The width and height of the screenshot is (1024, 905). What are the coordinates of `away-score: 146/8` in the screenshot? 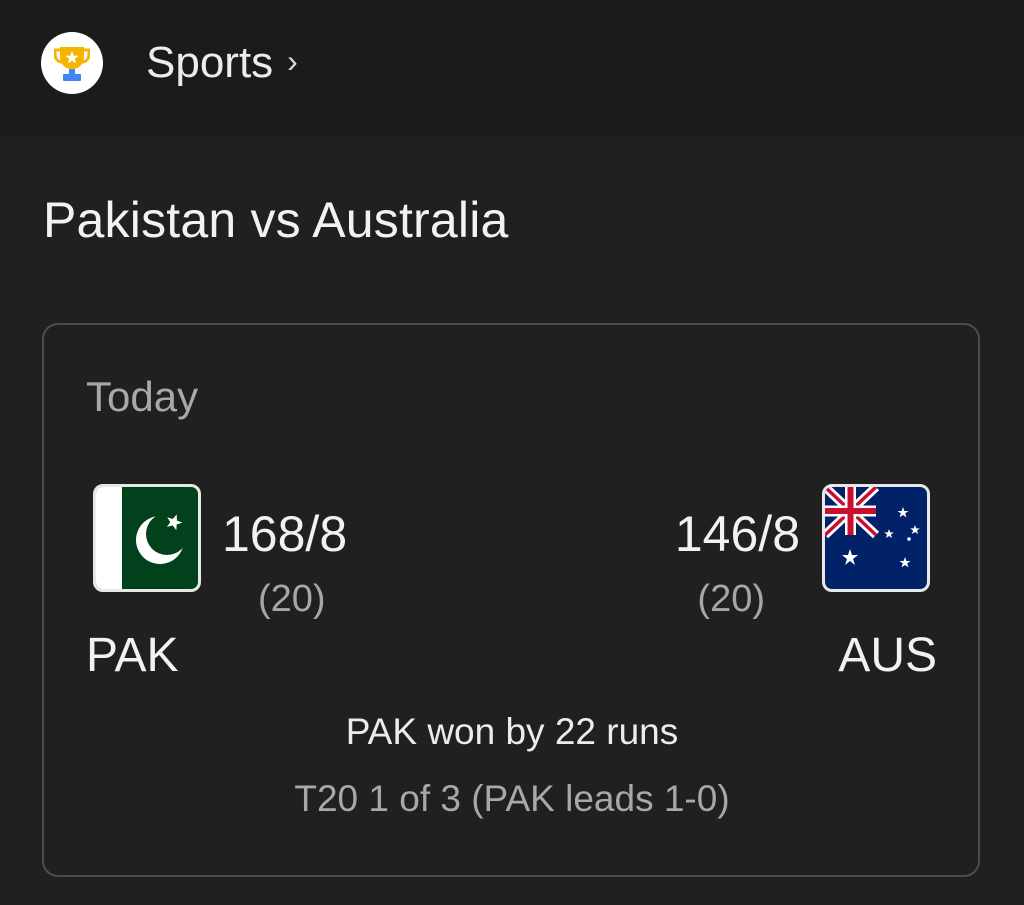 It's located at (737, 534).